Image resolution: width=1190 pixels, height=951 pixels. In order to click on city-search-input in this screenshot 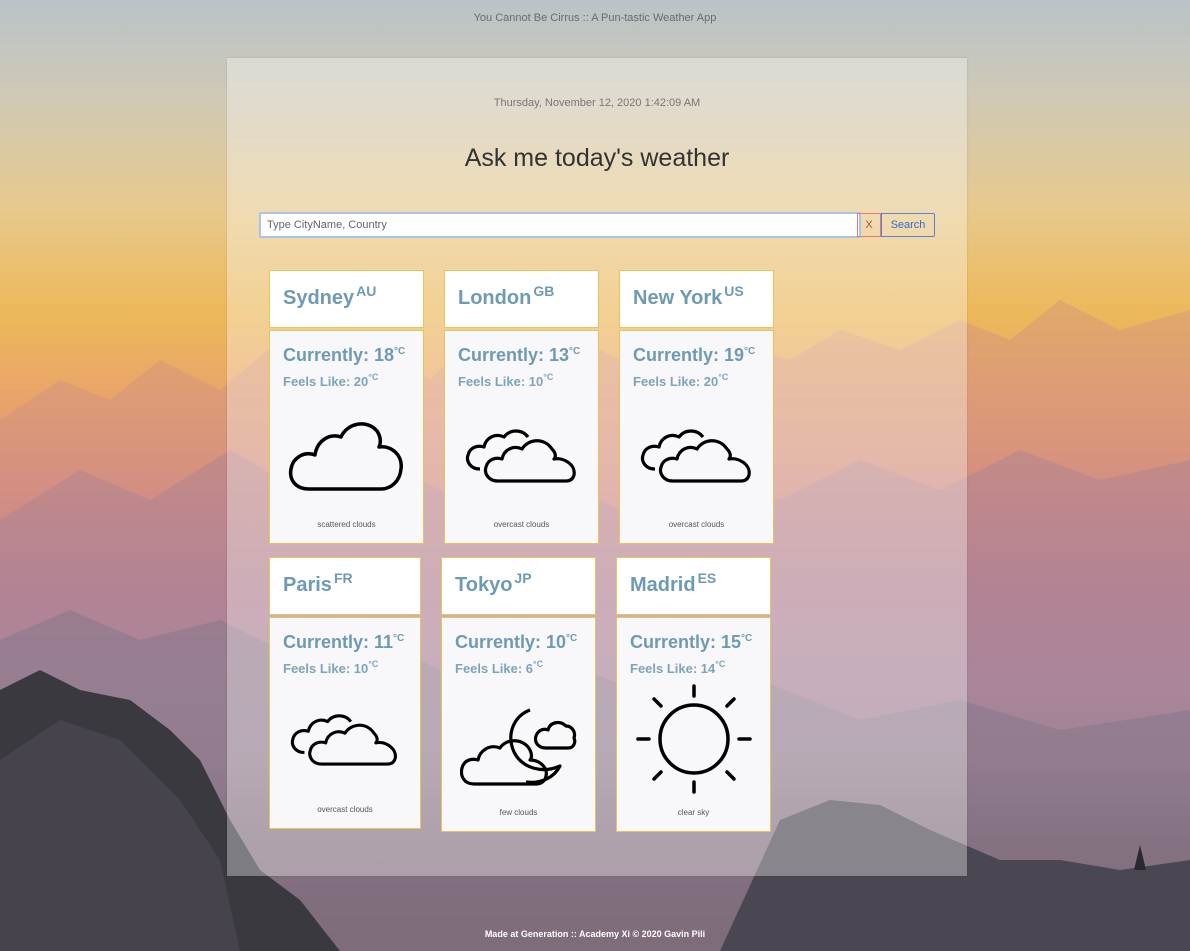, I will do `click(560, 225)`.